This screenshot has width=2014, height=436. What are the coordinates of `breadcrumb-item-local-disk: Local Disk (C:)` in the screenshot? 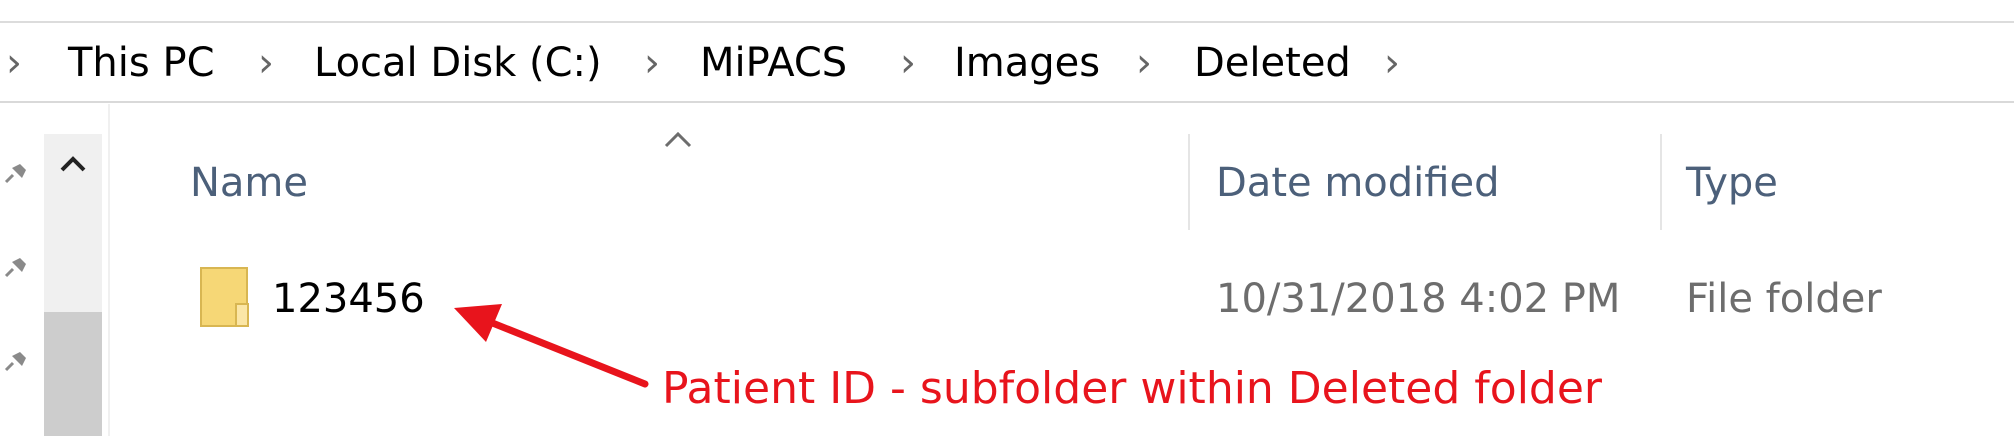 It's located at (458, 63).